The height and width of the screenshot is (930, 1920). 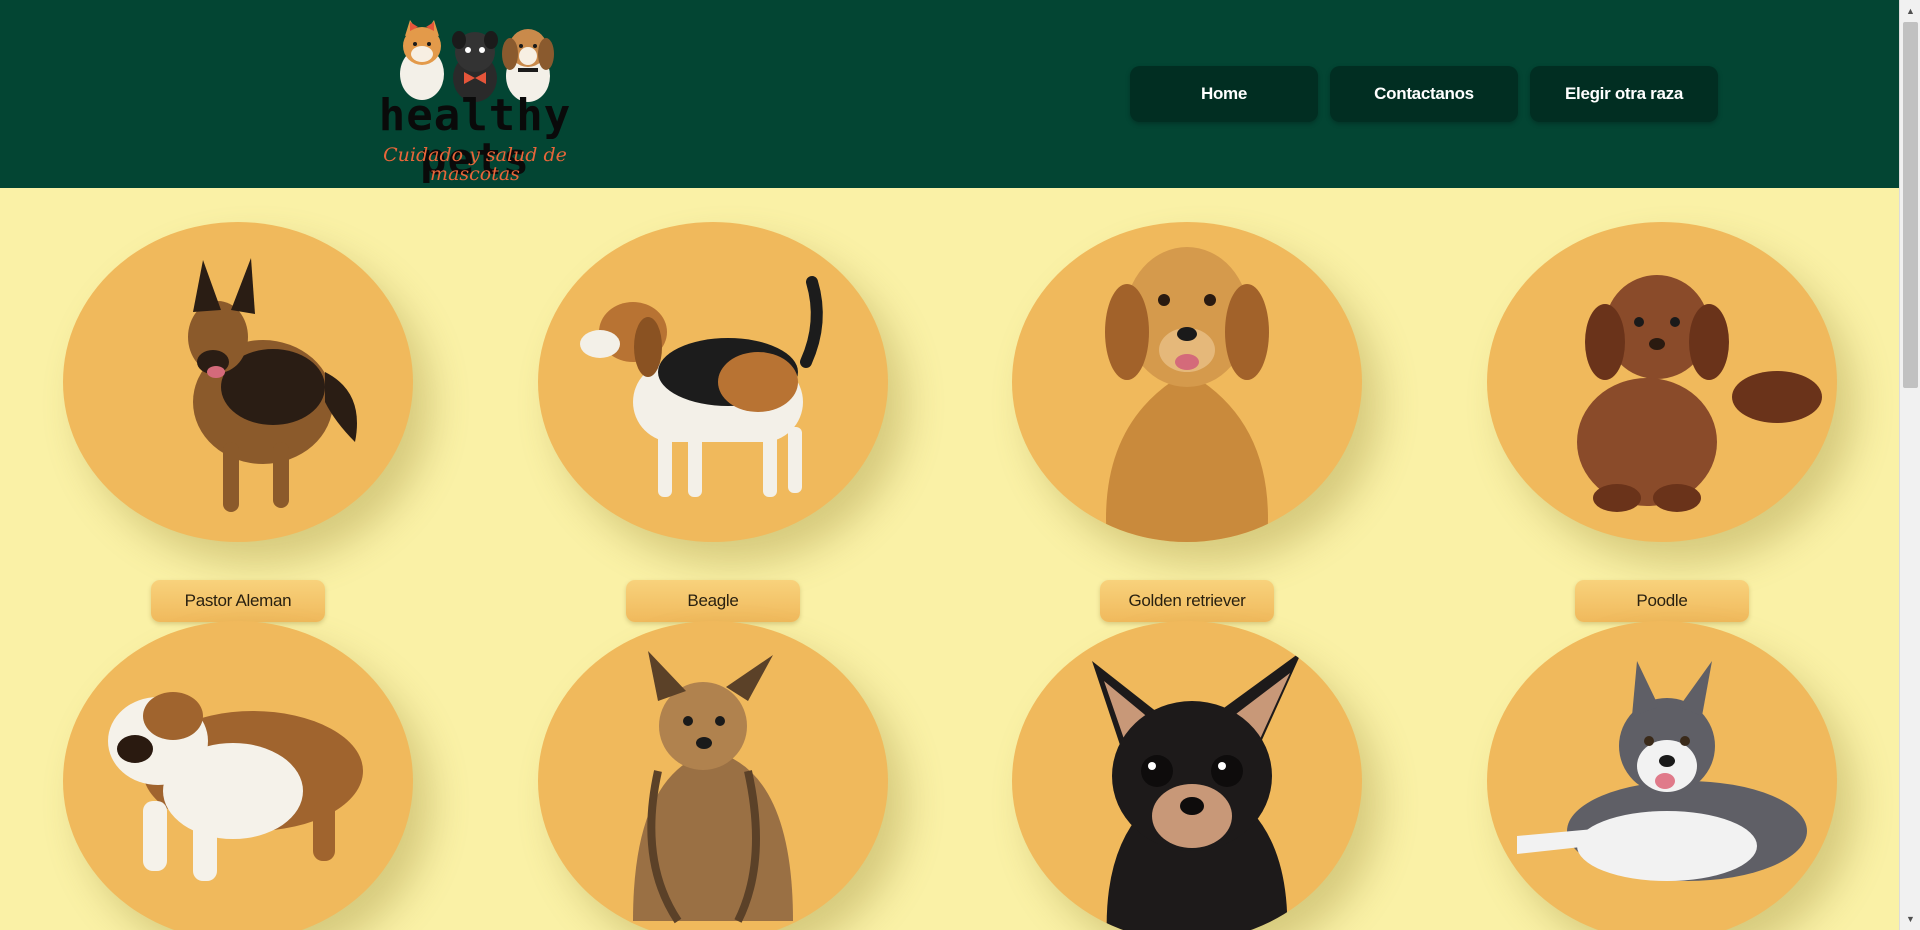 I want to click on scroll-thumb, so click(x=1910, y=205).